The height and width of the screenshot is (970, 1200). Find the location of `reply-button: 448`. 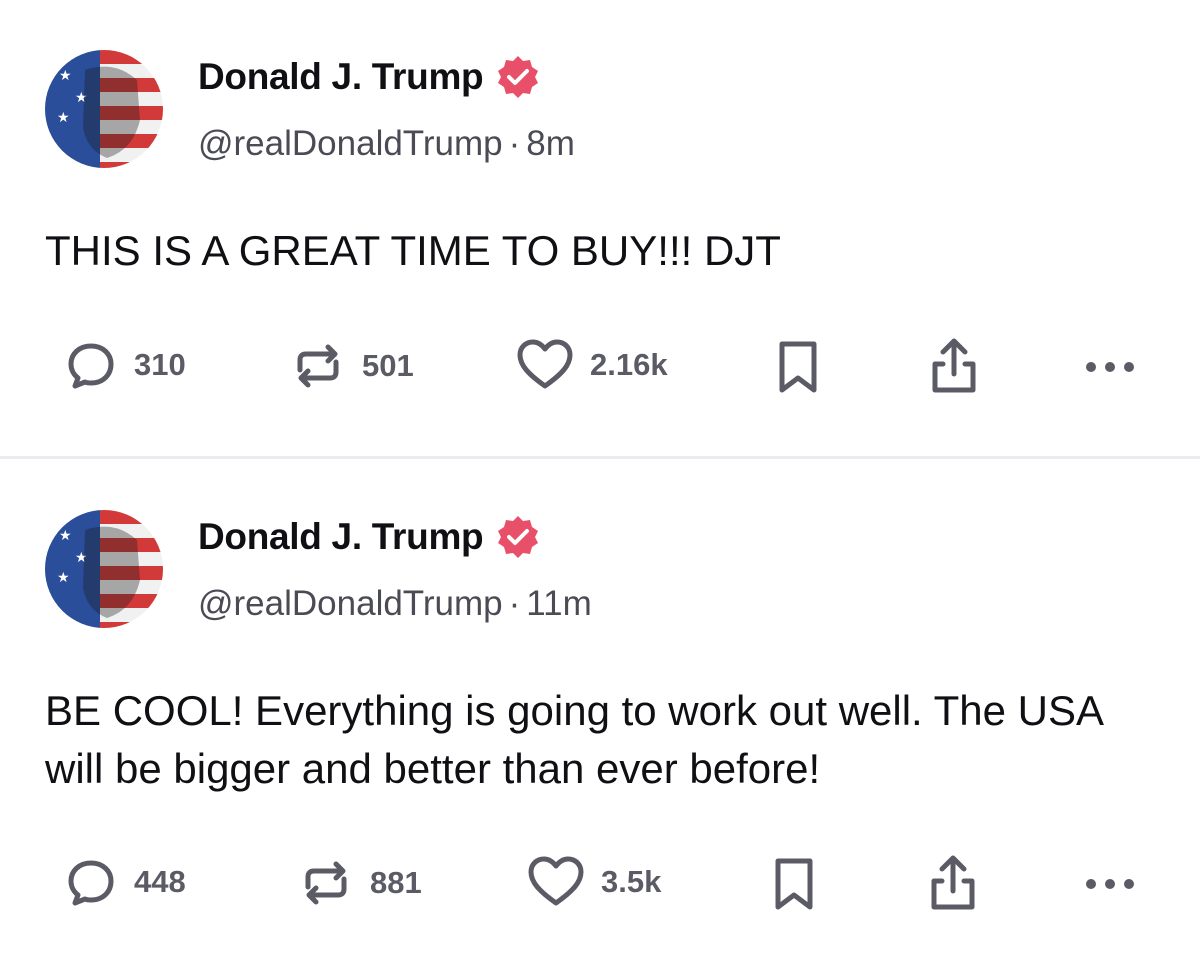

reply-button: 448 is located at coordinates (124, 882).